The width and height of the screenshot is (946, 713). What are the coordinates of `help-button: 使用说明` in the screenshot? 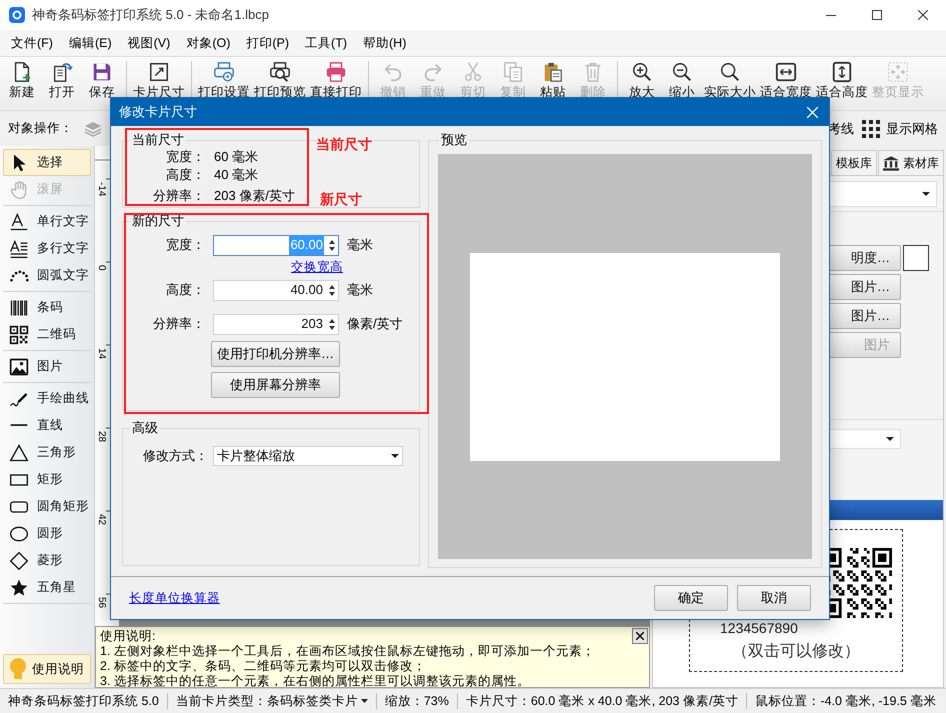 It's located at (47, 669).